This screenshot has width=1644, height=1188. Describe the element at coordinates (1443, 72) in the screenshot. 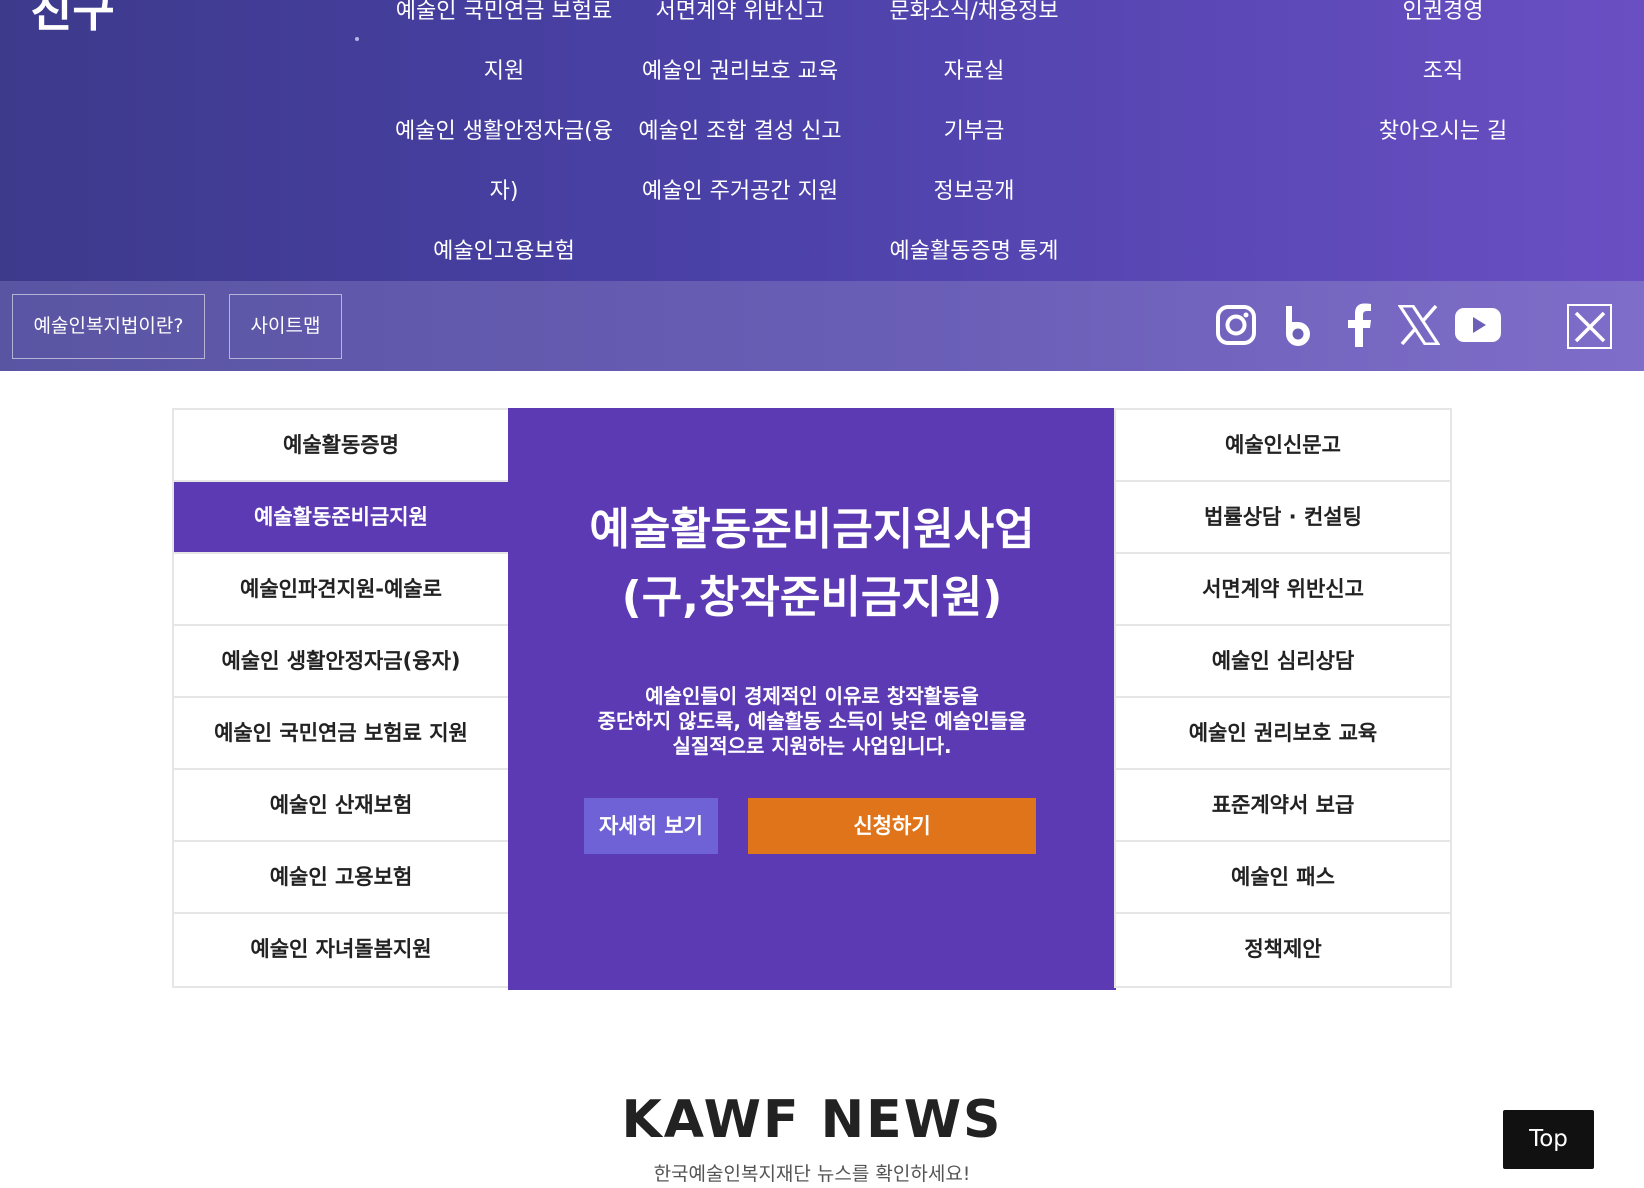

I see `menu-item: 조직` at that location.